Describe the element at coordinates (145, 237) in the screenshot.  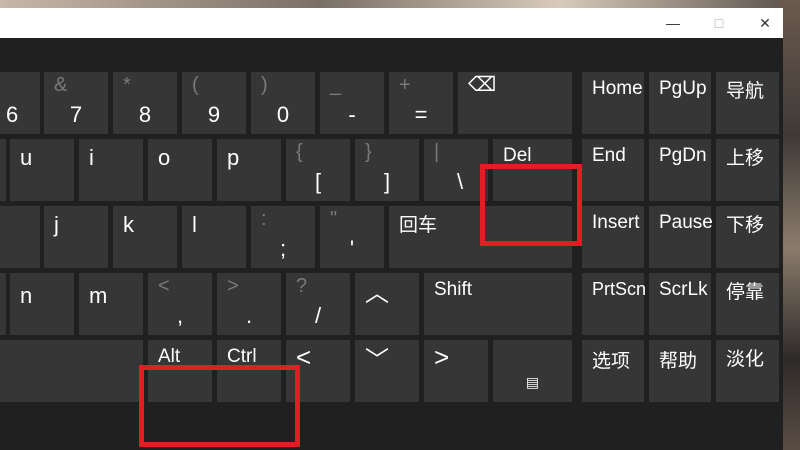
I see `key-k: k` at that location.